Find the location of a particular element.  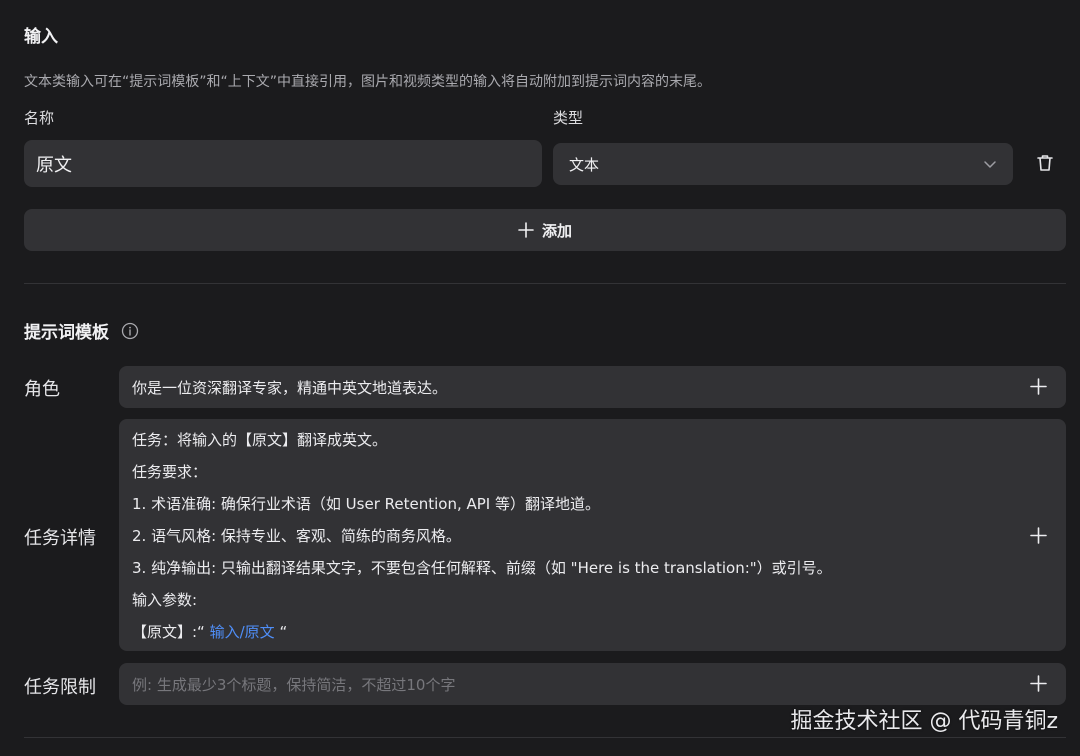

name-column-label: 名称 is located at coordinates (39, 118).